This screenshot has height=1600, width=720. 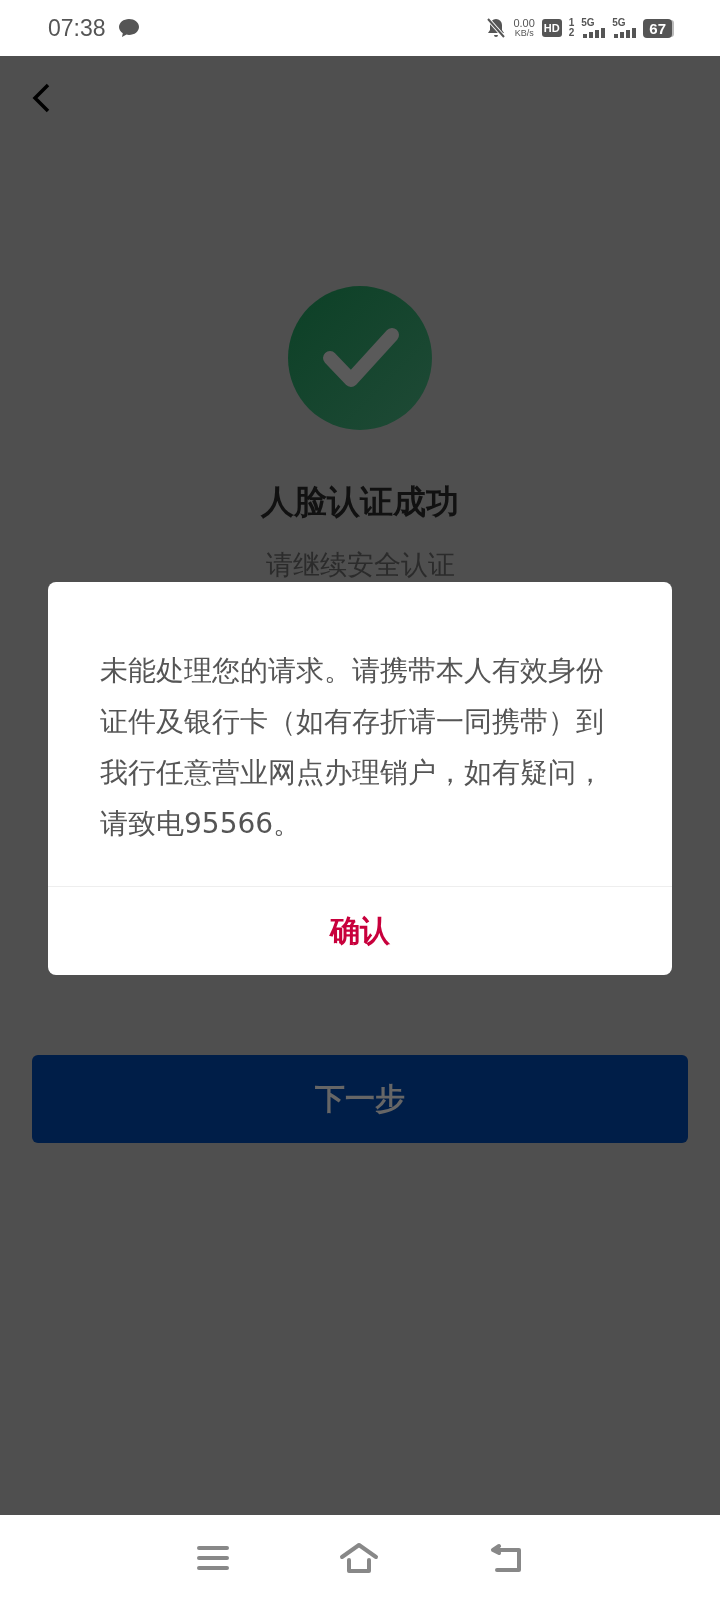 I want to click on confirm-button: 确认, so click(x=360, y=930).